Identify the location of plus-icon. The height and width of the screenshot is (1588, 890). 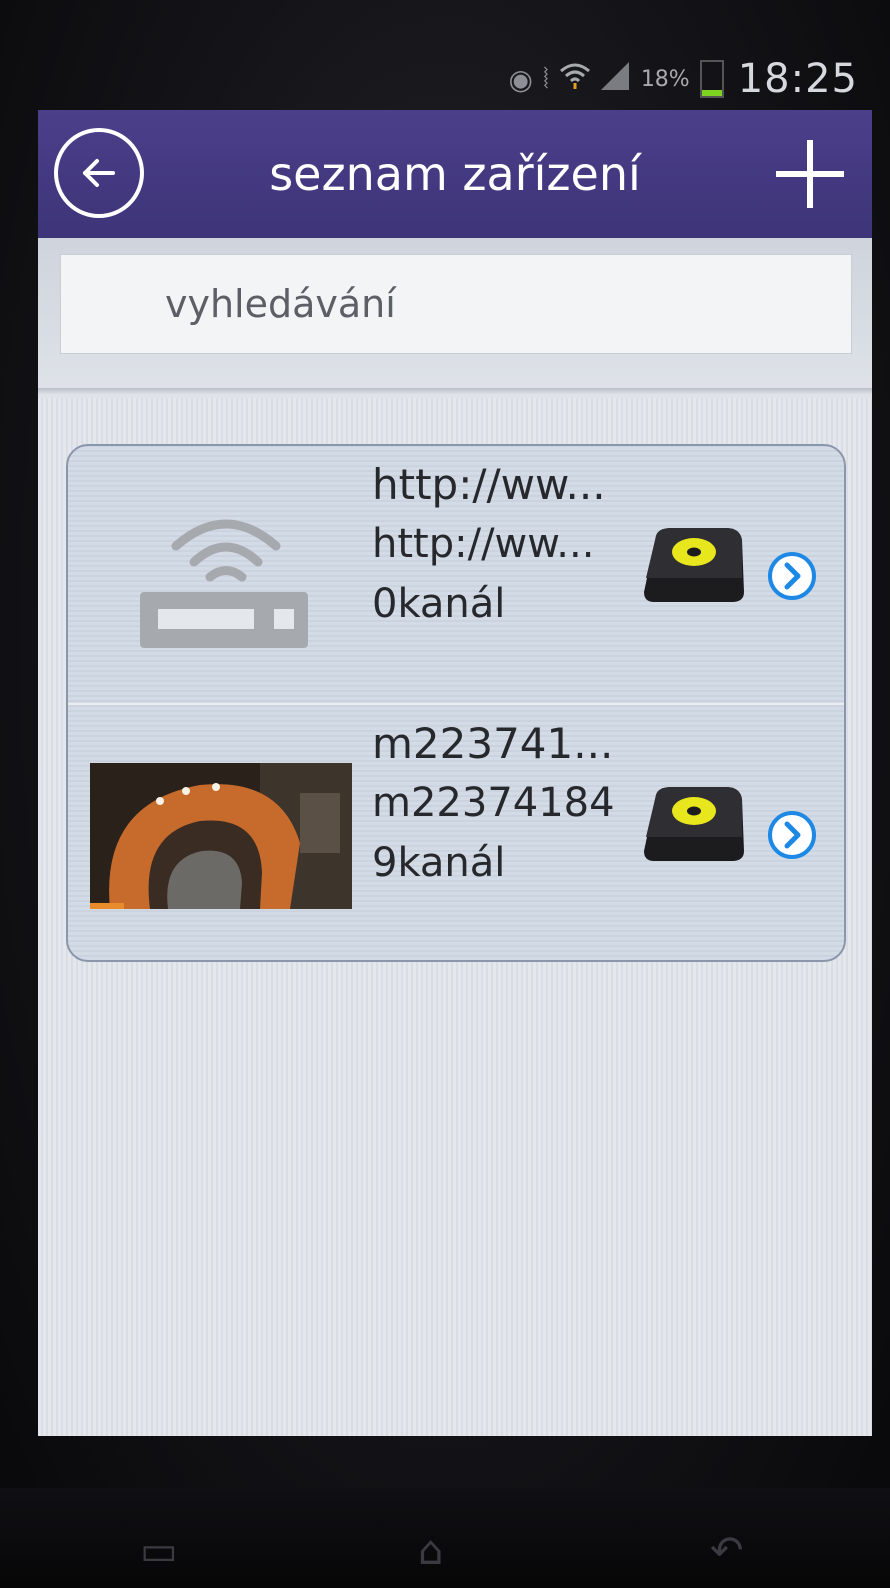
(810, 174).